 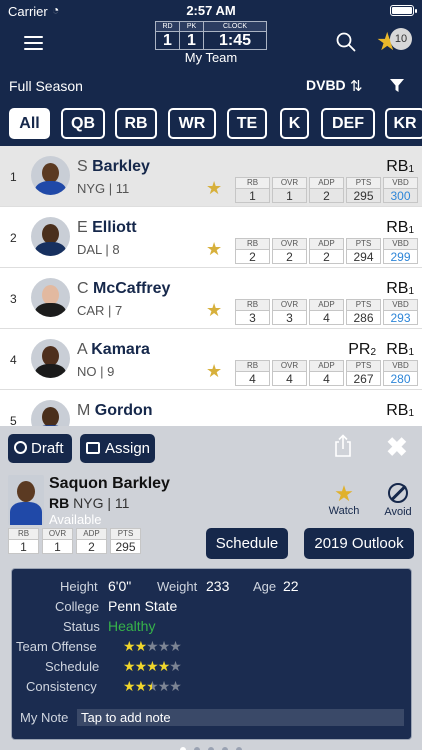 I want to click on clock-cell: CLOCK 1:45, so click(x=235, y=35).